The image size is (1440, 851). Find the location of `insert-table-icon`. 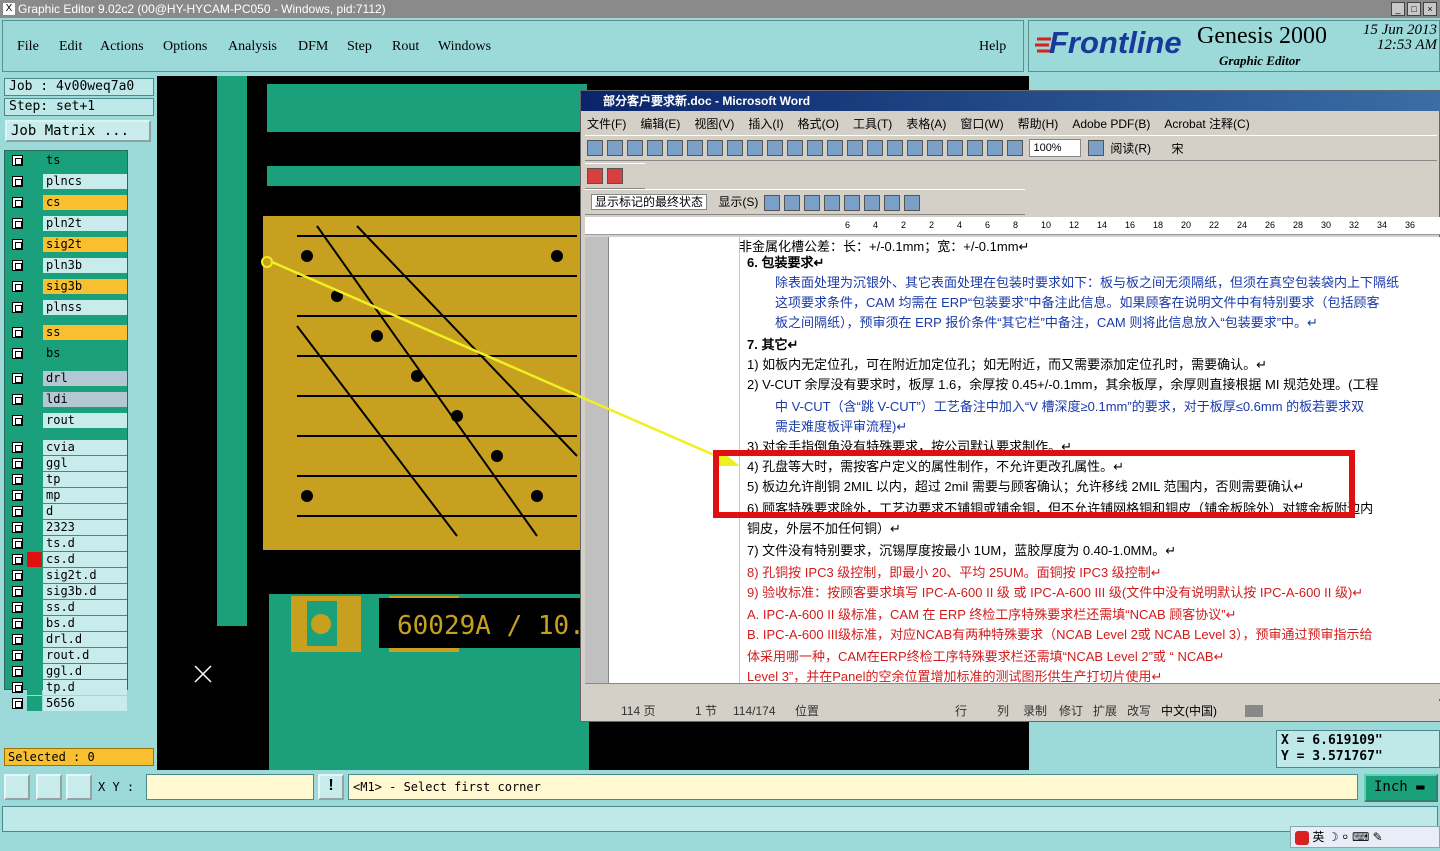

insert-table-icon is located at coordinates (915, 148).